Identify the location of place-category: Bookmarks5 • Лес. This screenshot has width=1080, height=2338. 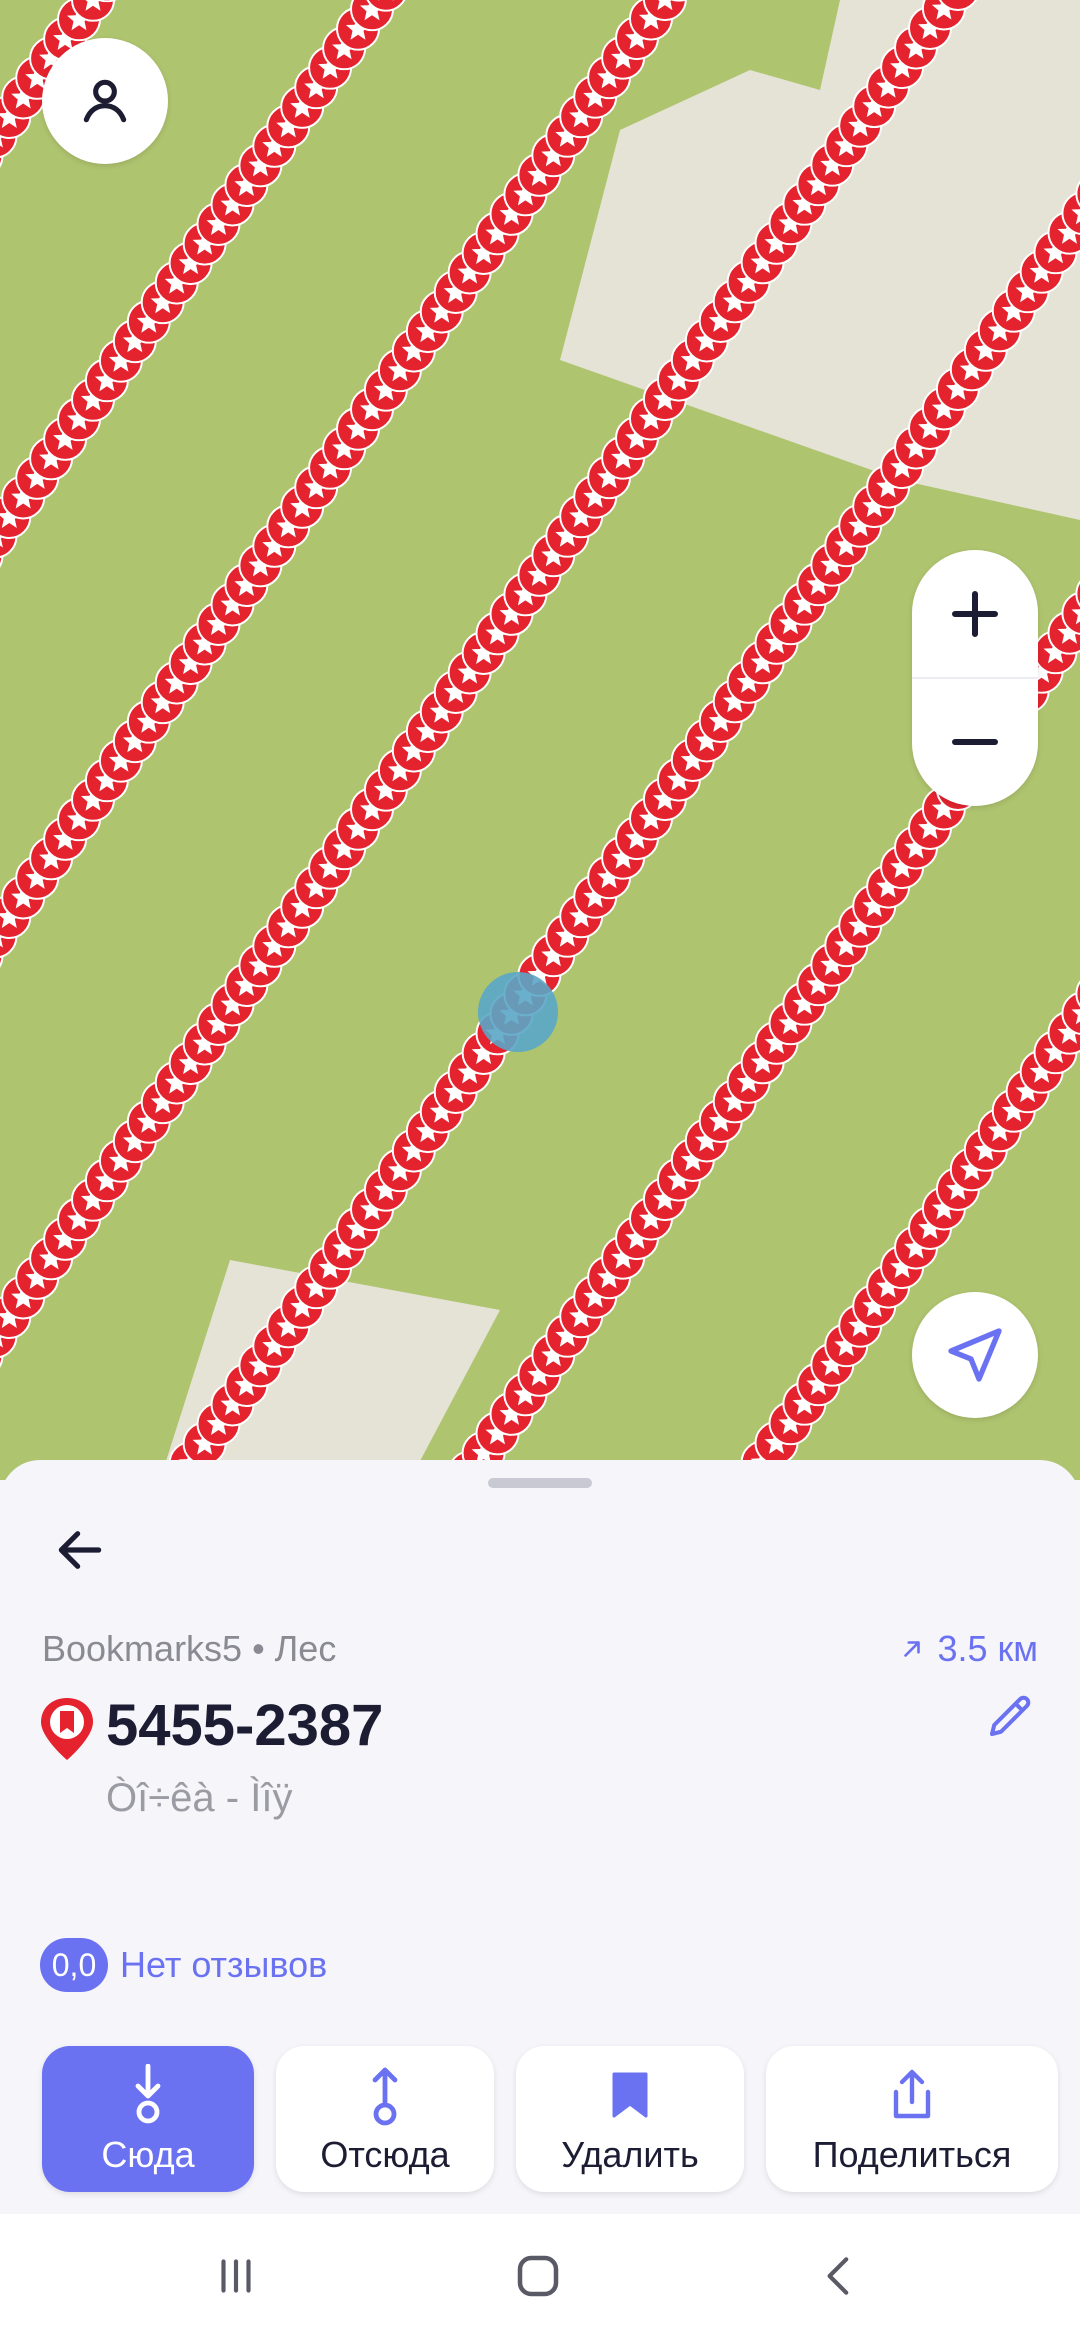
(189, 1648).